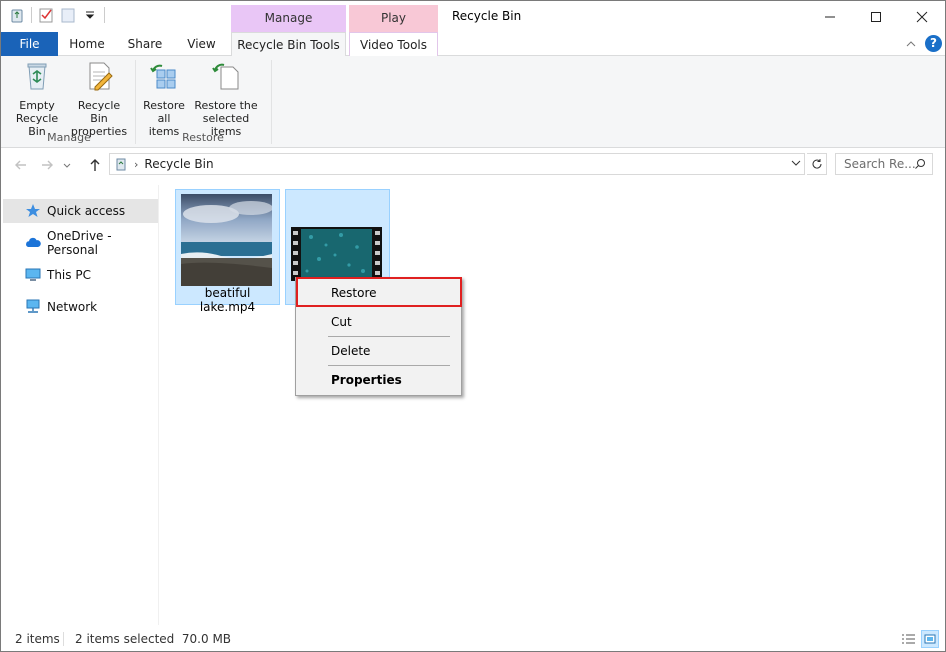 The width and height of the screenshot is (946, 652). Describe the element at coordinates (163, 76) in the screenshot. I see `restore-all-icon` at that location.